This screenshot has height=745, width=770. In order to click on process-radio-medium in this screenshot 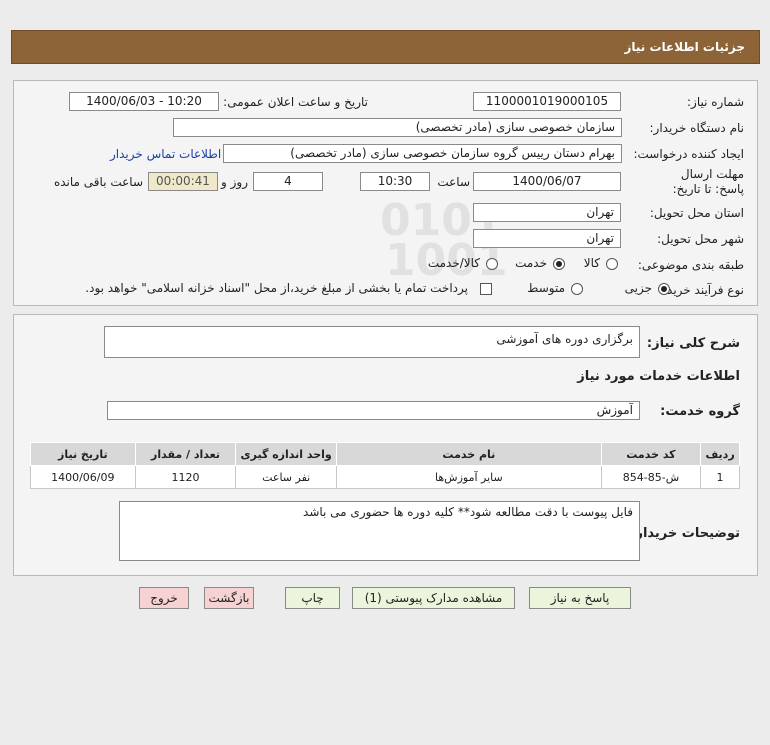, I will do `click(577, 289)`.